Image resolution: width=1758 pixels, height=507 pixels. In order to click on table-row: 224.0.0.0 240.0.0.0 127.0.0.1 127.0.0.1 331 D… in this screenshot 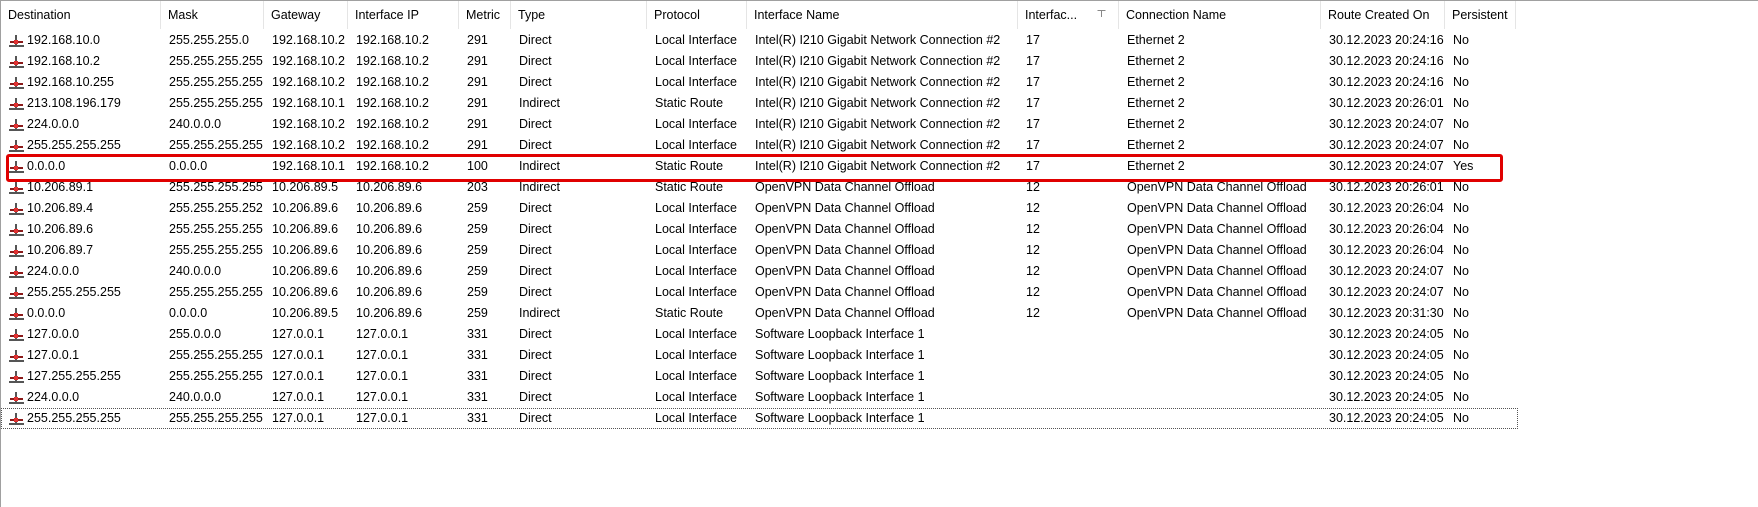, I will do `click(759, 397)`.